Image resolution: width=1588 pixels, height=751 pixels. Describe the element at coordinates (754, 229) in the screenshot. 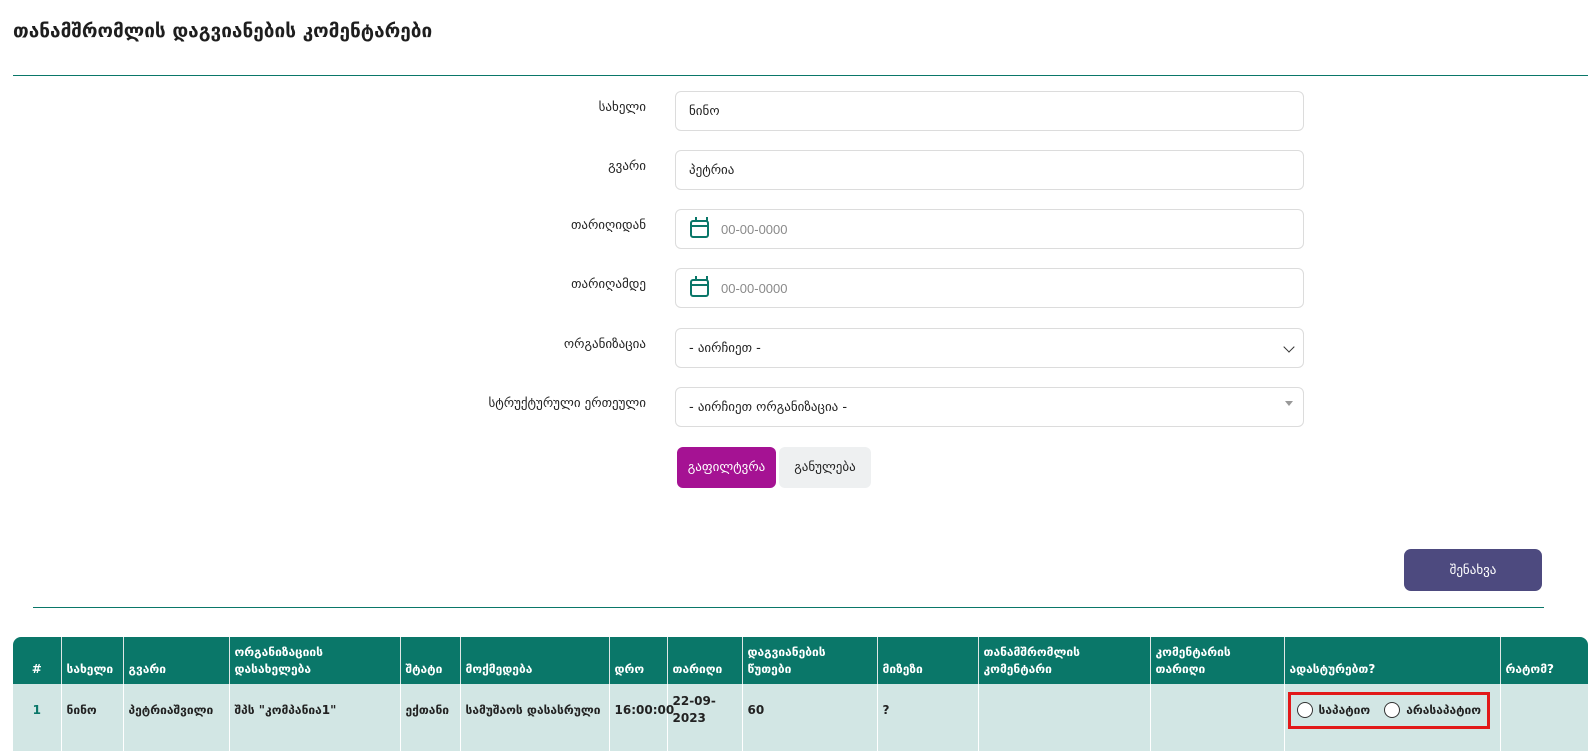

I see `date-from-placeholder: 00-00-0000` at that location.